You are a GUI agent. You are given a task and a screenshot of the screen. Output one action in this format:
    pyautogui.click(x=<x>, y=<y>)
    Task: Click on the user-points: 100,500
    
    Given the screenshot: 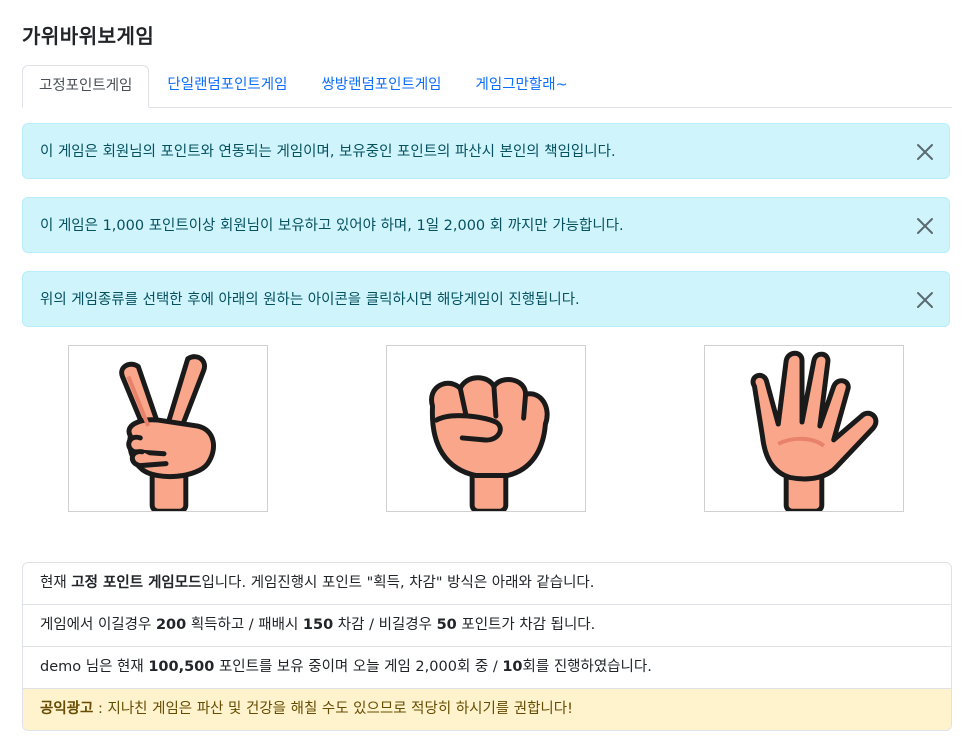 What is the action you would take?
    pyautogui.click(x=181, y=667)
    